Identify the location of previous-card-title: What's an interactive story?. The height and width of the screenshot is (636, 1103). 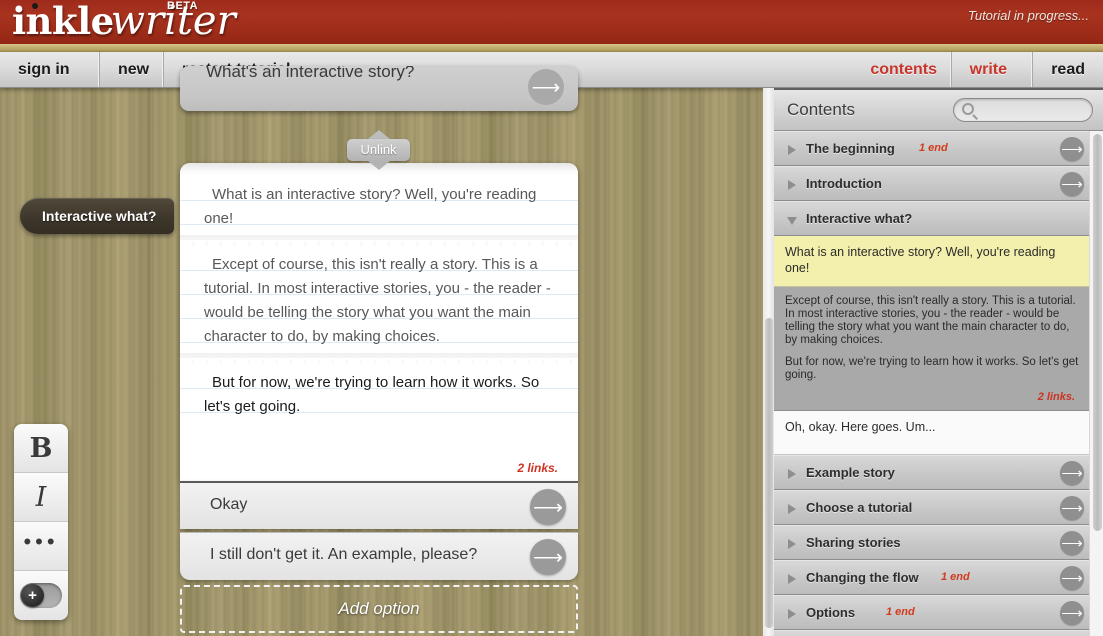
(310, 73).